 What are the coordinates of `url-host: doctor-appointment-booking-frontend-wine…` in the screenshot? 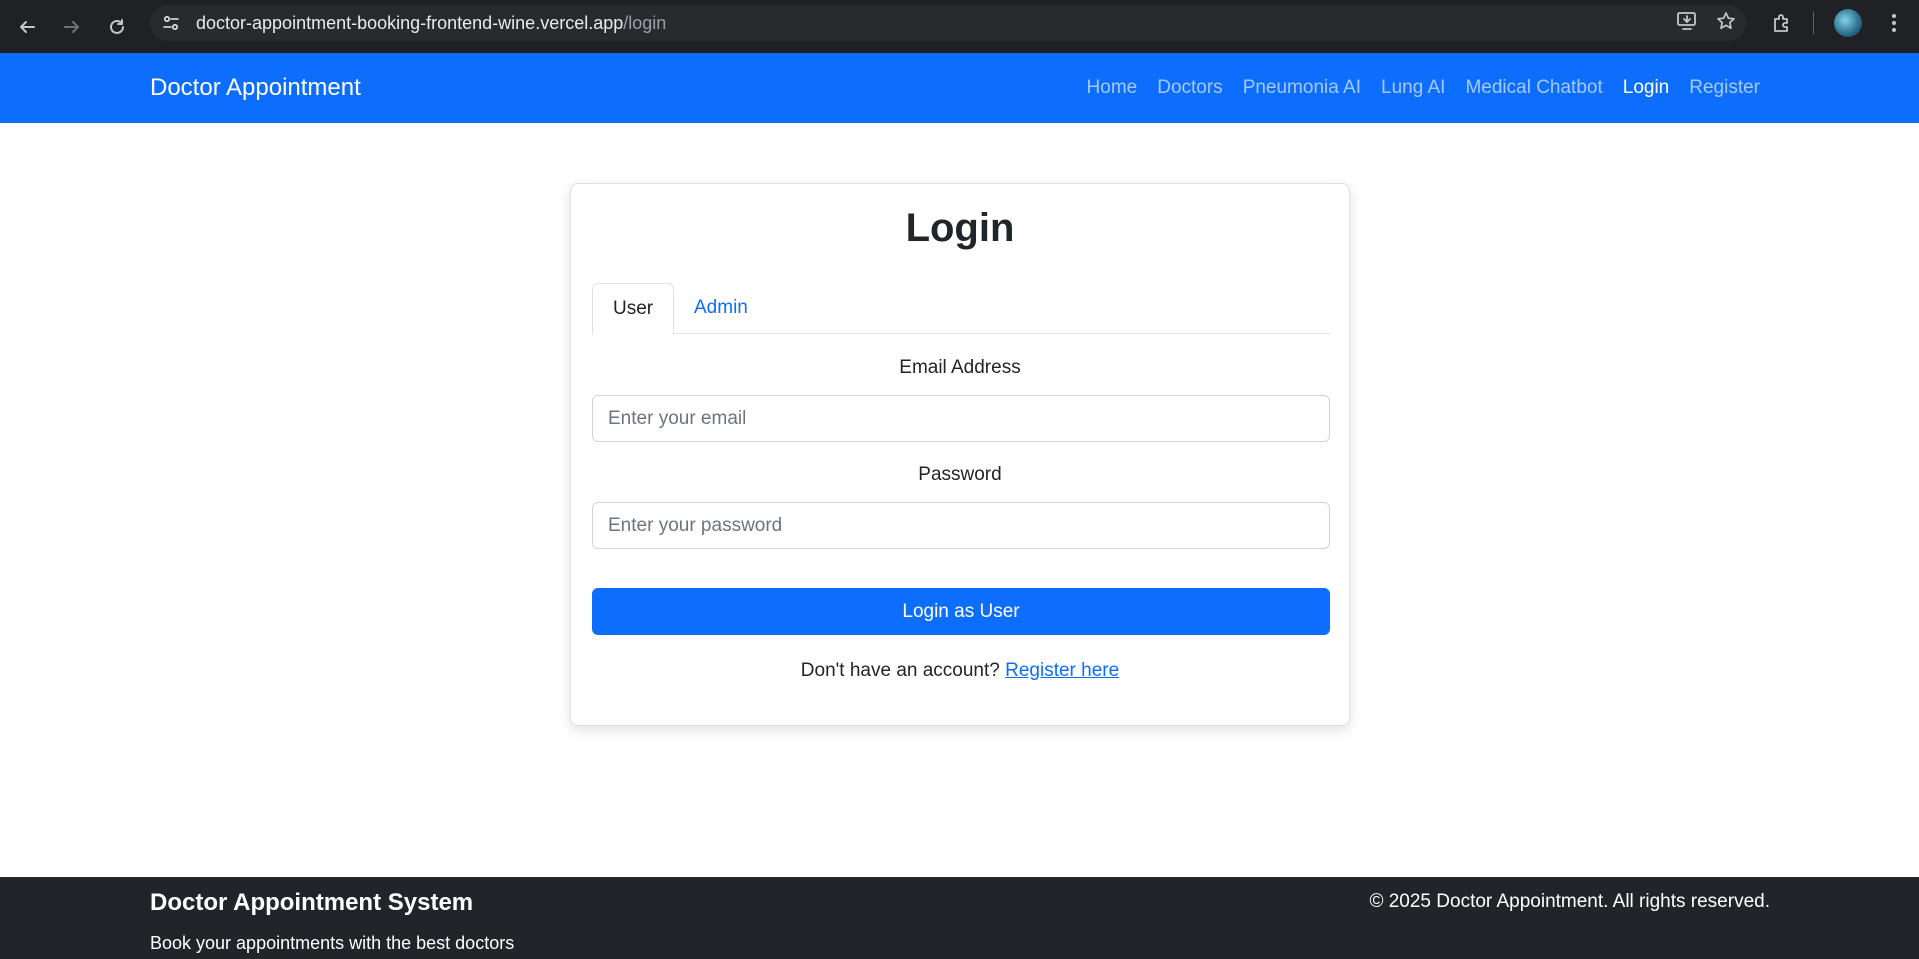 It's located at (410, 22).